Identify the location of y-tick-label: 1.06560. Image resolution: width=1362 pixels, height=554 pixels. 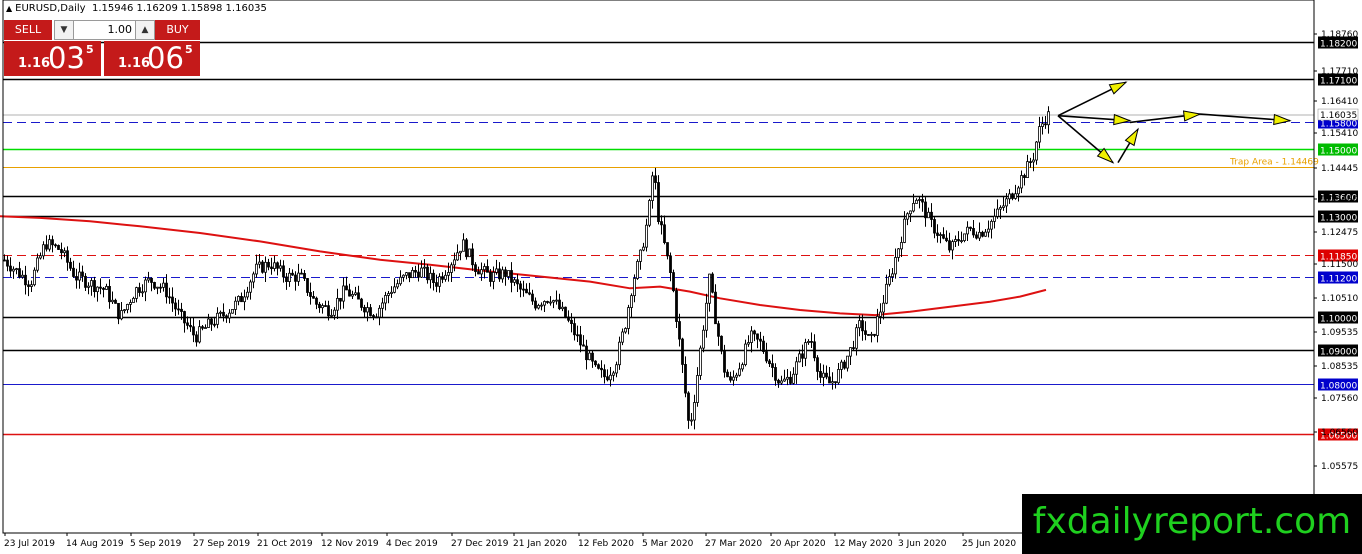
(1339, 433).